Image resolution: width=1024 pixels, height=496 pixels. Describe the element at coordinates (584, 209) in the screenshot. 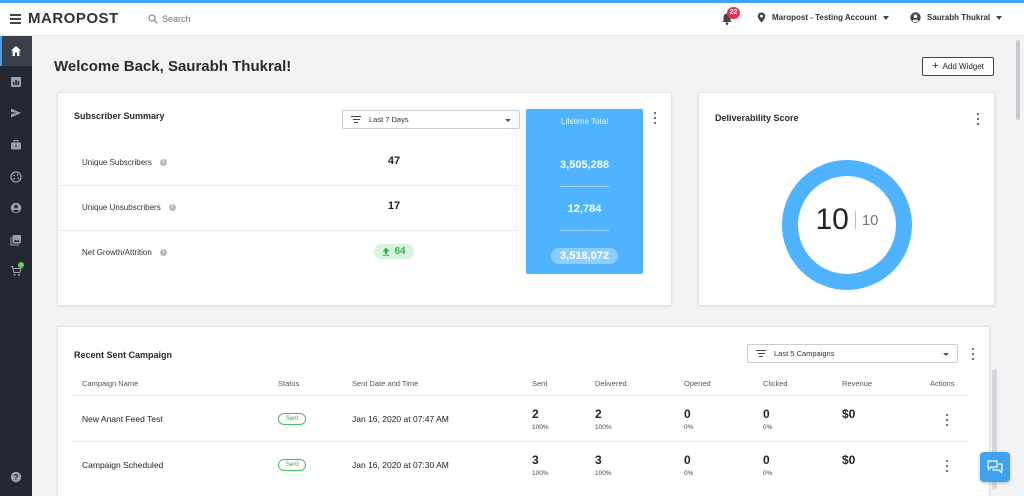

I see `lifetime-unsubscribers: 12,784` at that location.